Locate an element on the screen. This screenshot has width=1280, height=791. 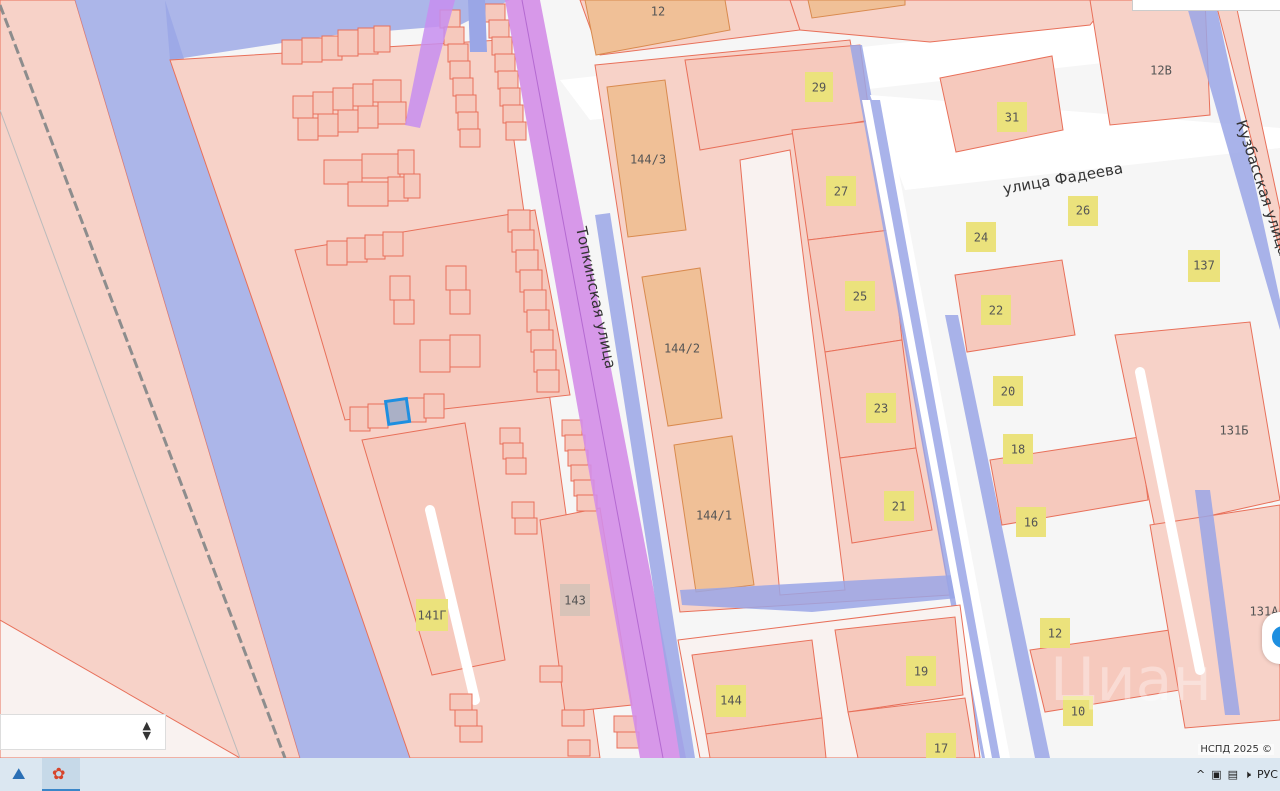
top-right-panel is located at coordinates (1206, 5).